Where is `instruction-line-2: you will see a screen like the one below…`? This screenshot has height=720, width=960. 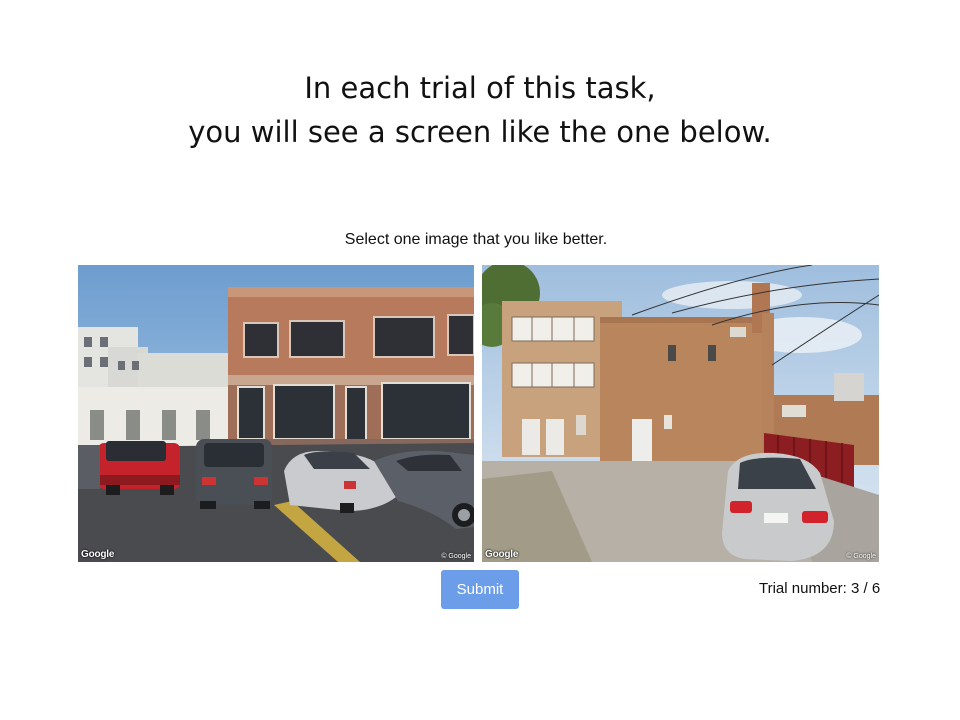 instruction-line-2: you will see a screen like the one below… is located at coordinates (480, 132).